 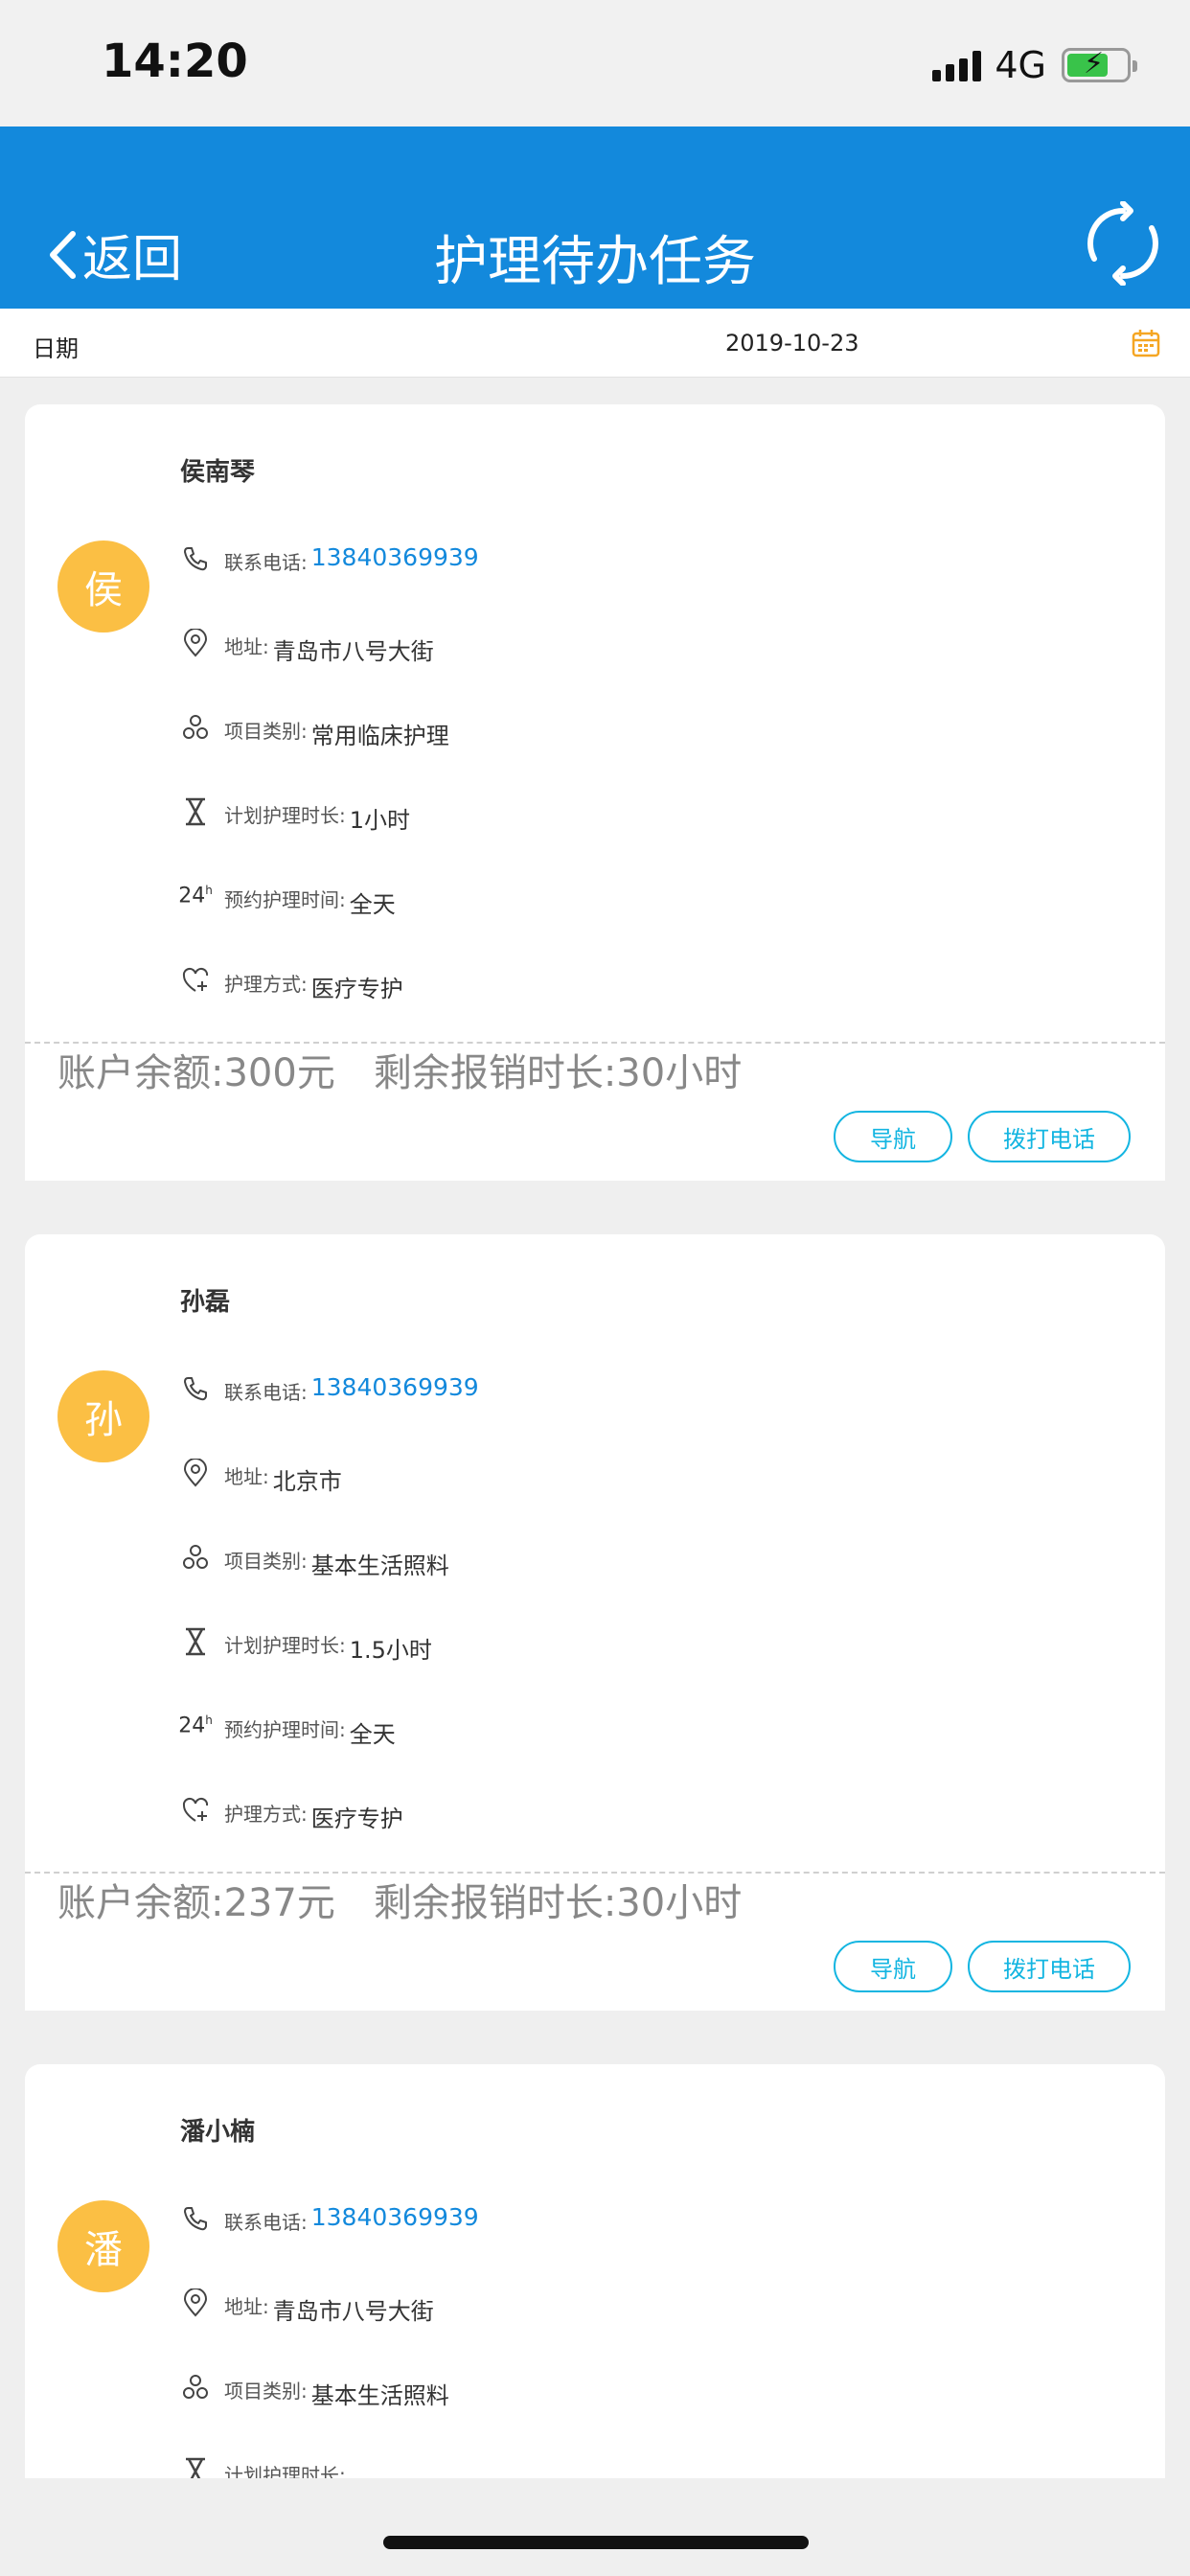 I want to click on network-type: 4G, so click(x=1020, y=65).